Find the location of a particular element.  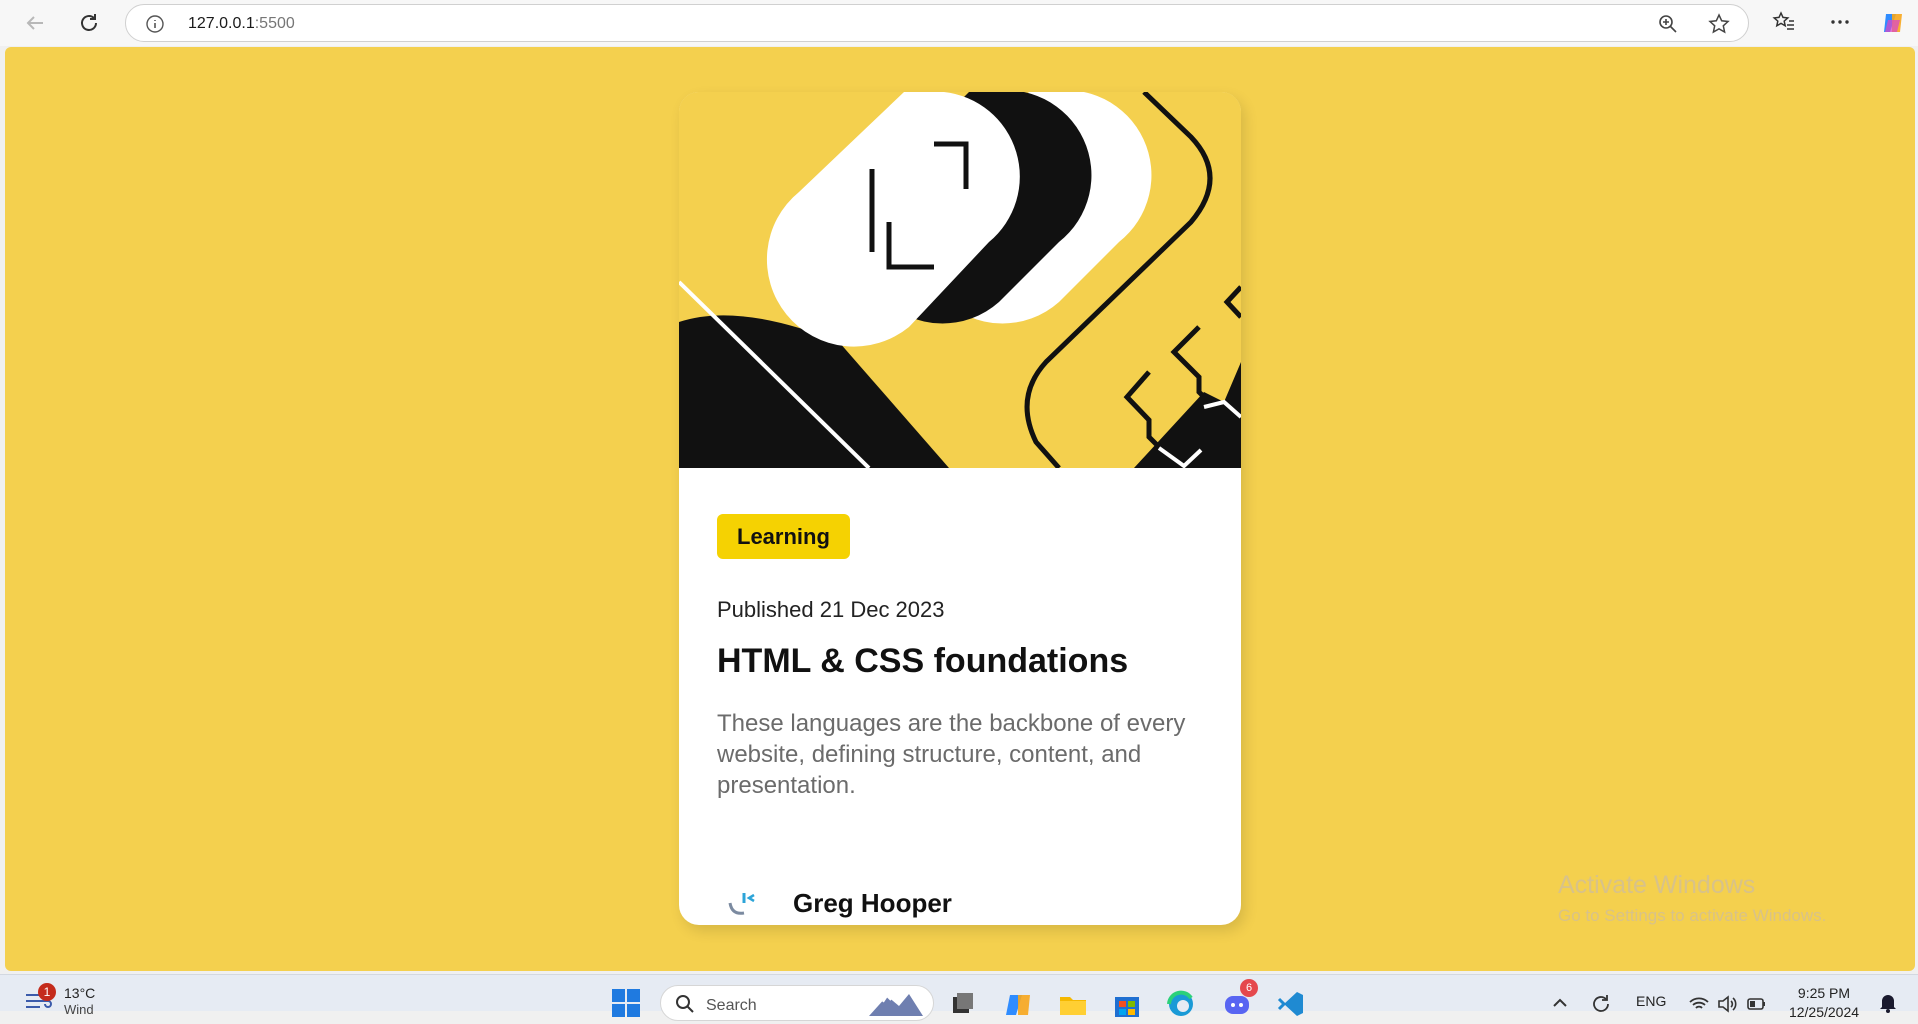

category-tag: Learning is located at coordinates (783, 536).